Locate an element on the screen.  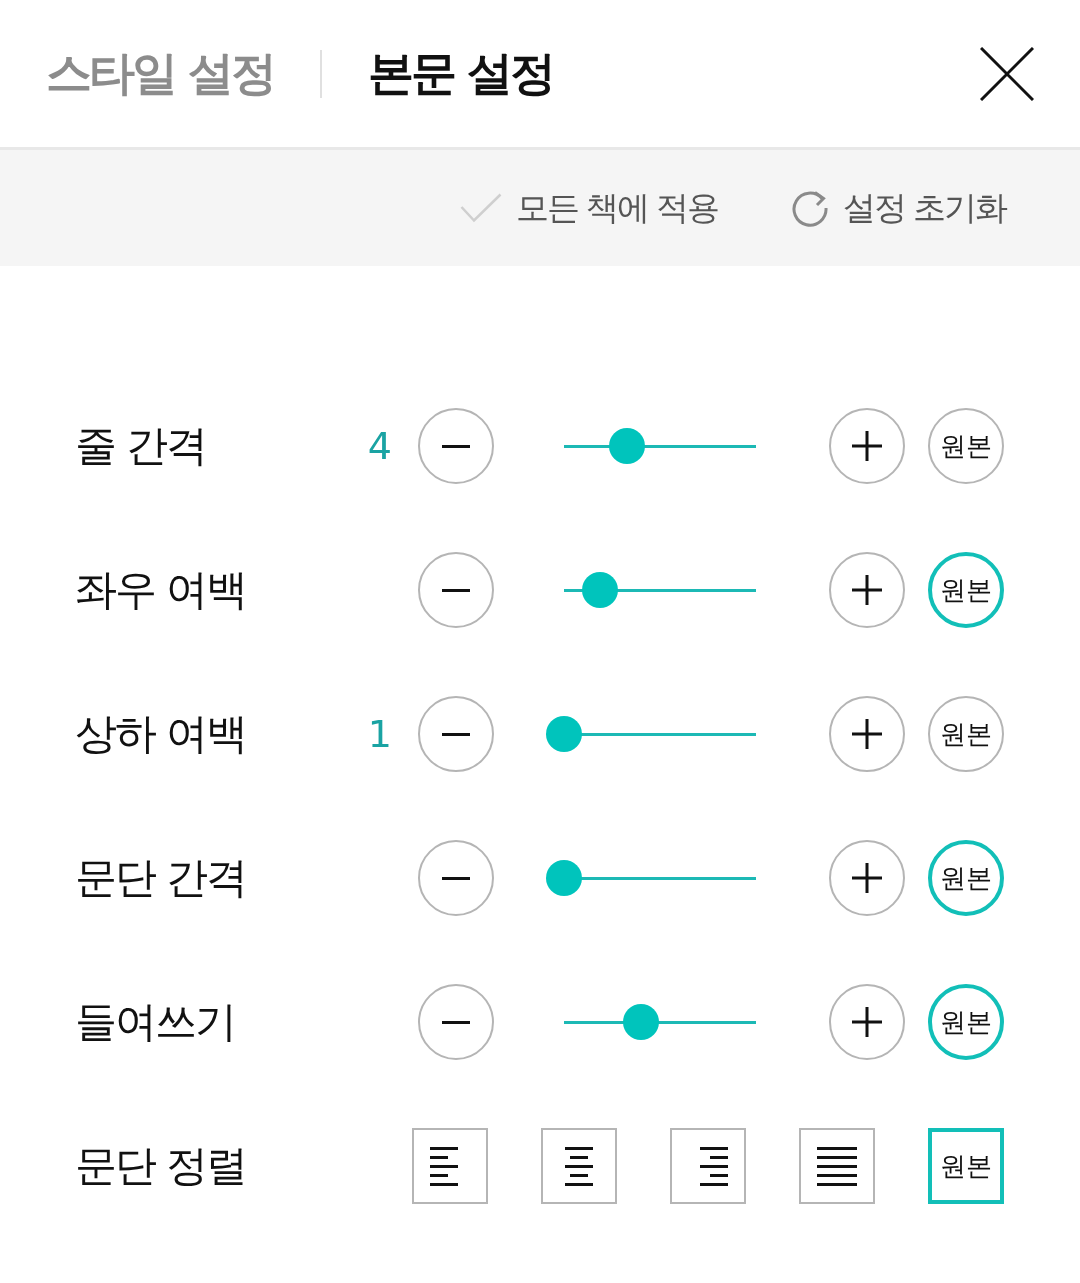
align-right-button is located at coordinates (708, 1166).